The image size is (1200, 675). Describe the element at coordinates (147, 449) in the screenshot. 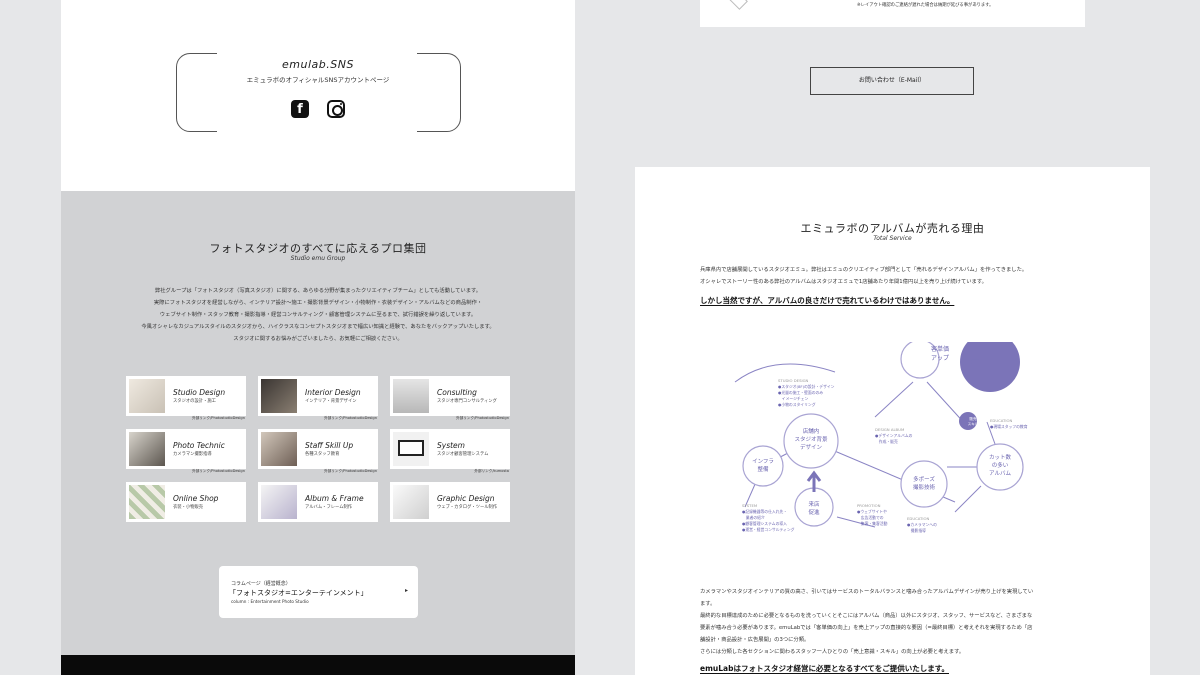

I see `photo-technic-thumbnail` at that location.